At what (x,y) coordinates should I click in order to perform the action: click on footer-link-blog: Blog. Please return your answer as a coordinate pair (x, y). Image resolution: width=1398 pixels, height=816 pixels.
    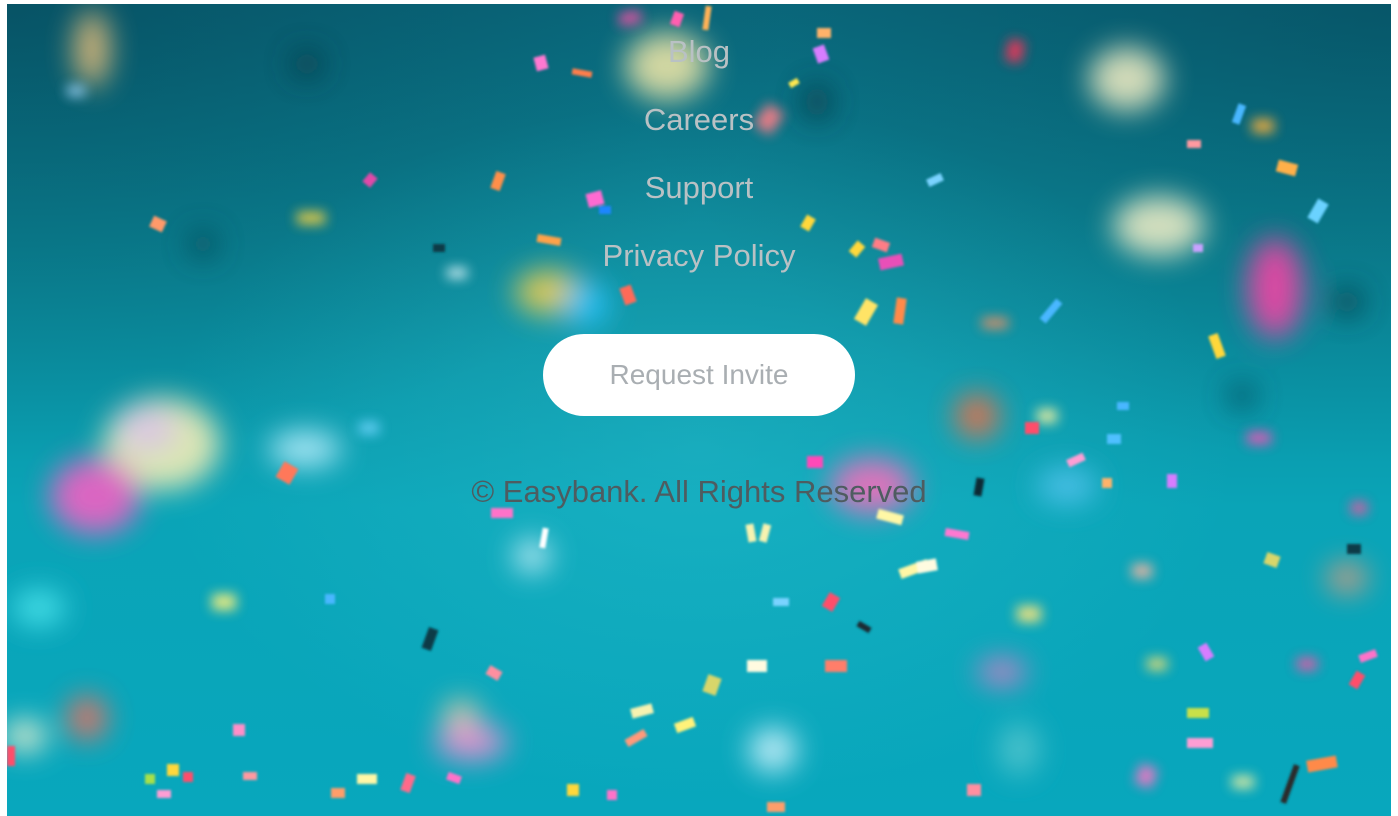
    Looking at the image, I should click on (699, 51).